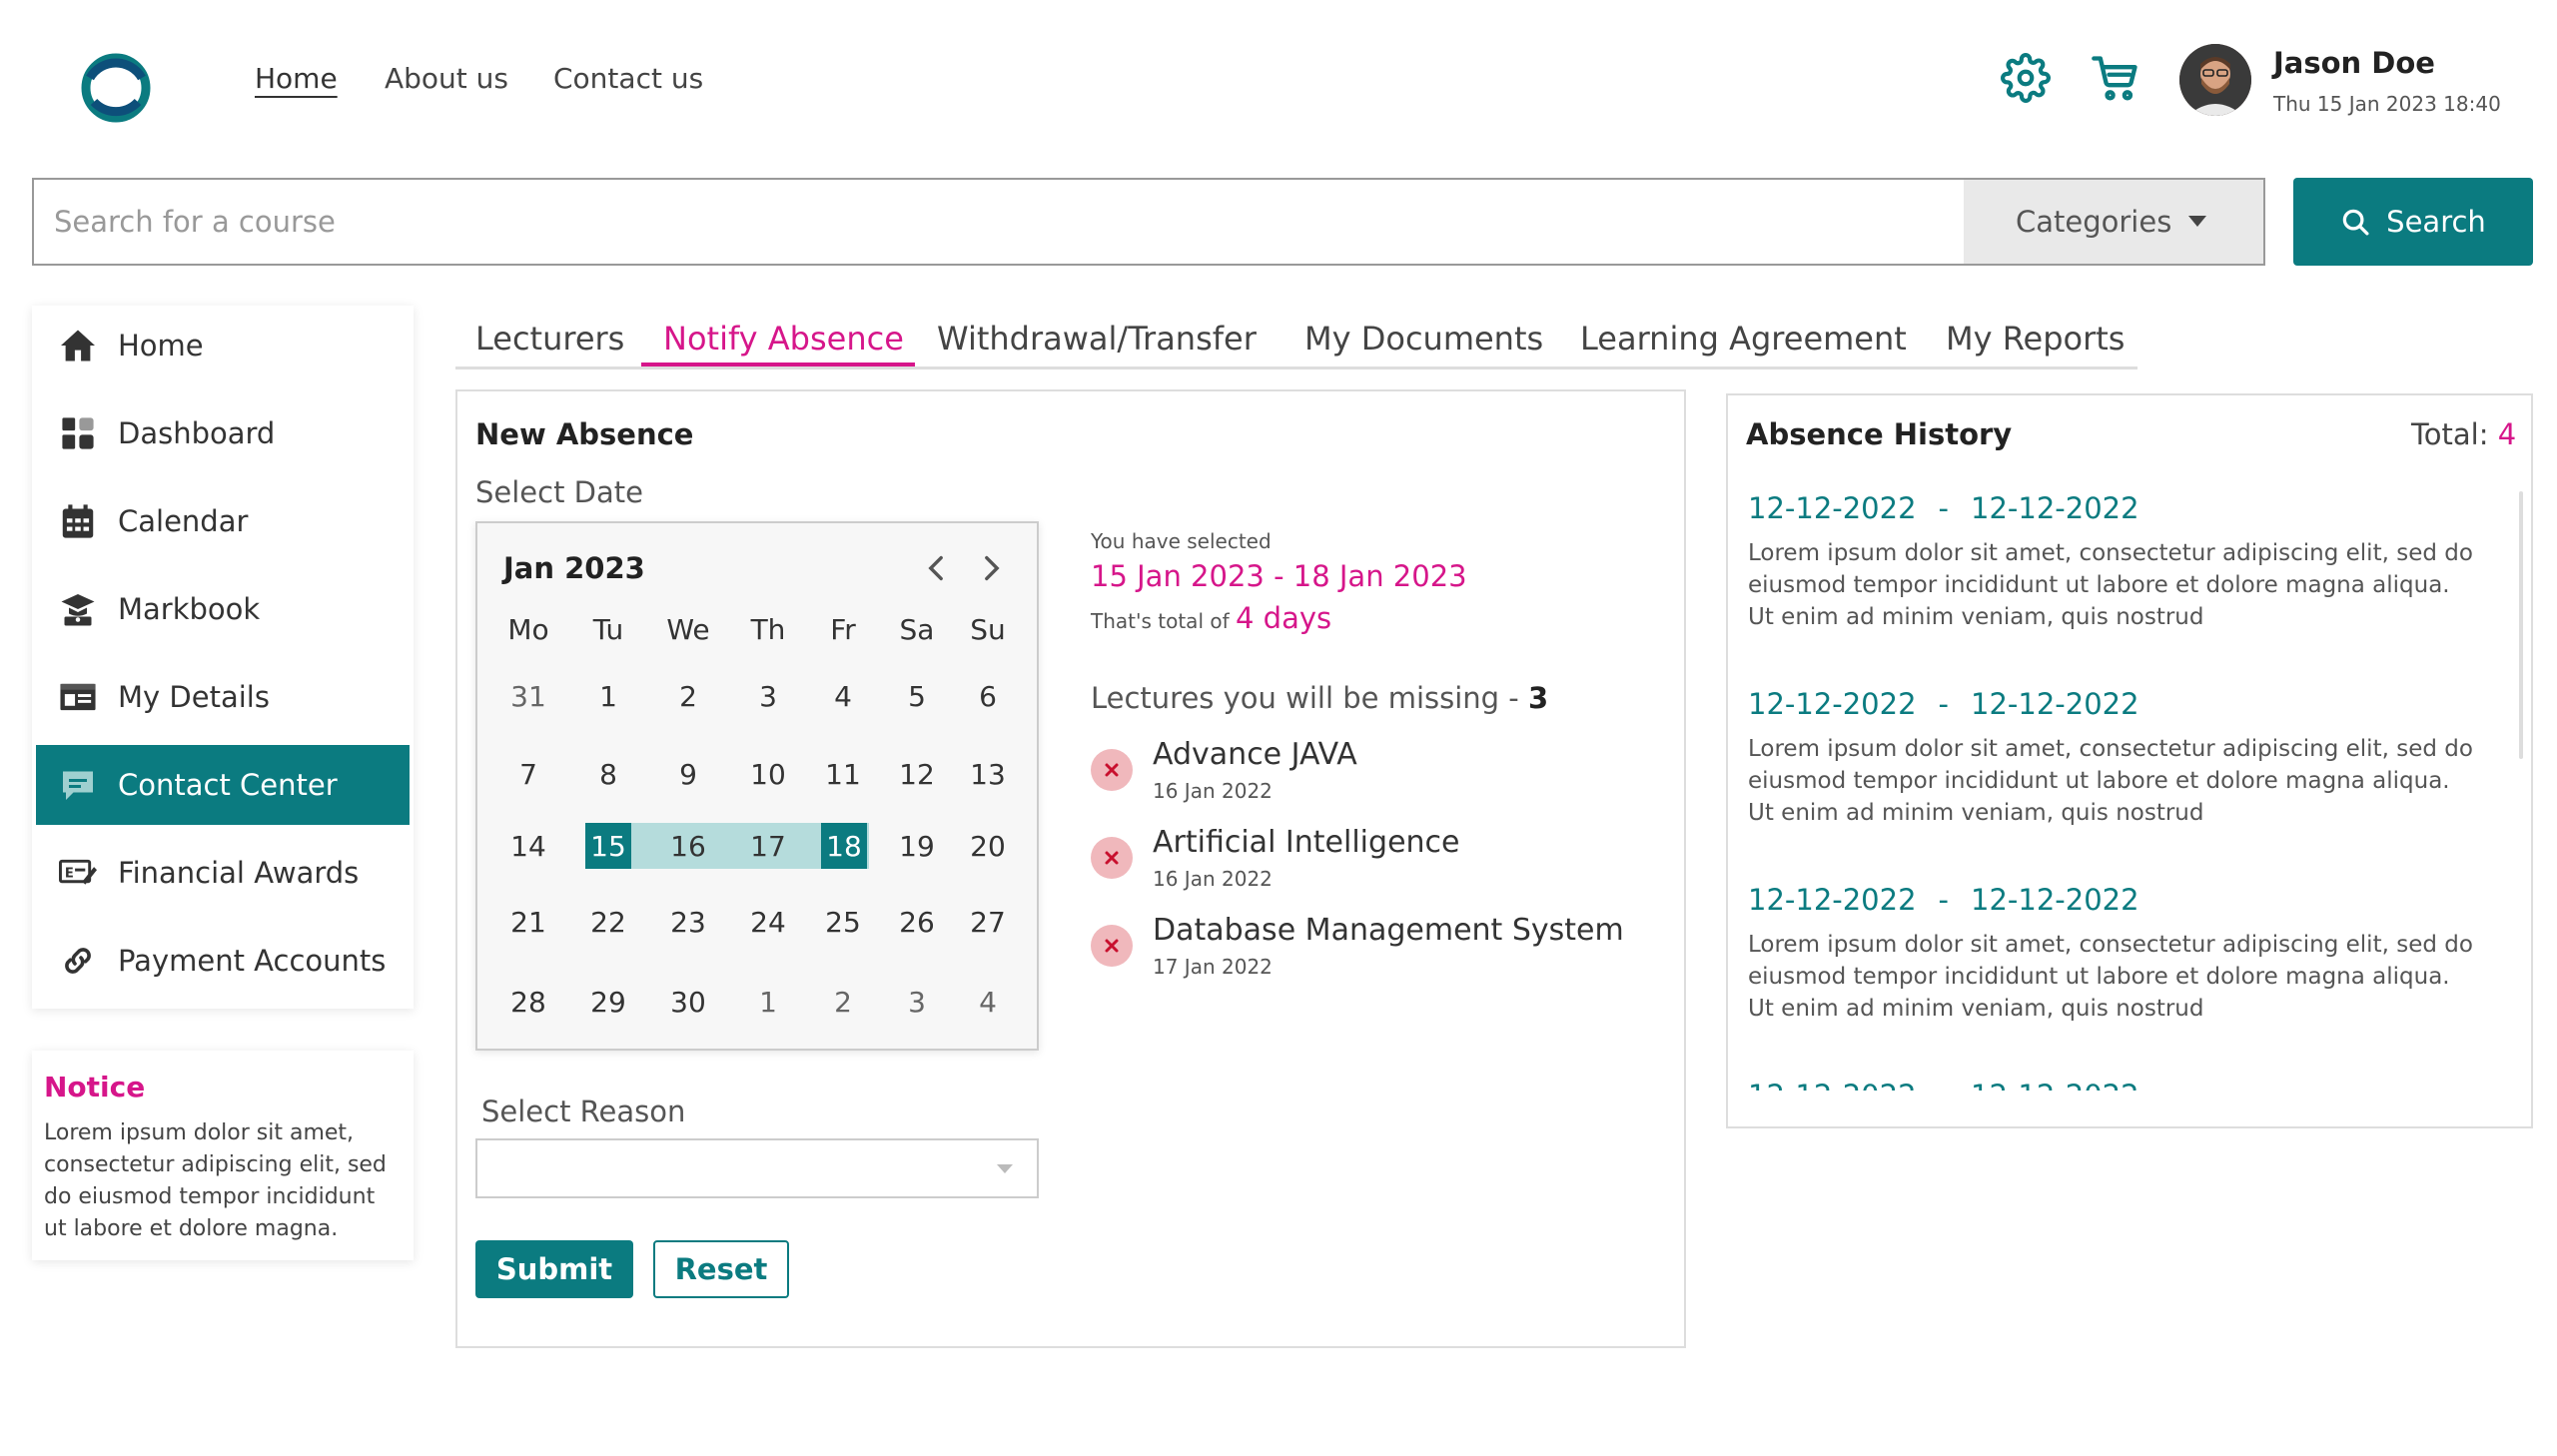  I want to click on calendar-day: 21, so click(528, 922).